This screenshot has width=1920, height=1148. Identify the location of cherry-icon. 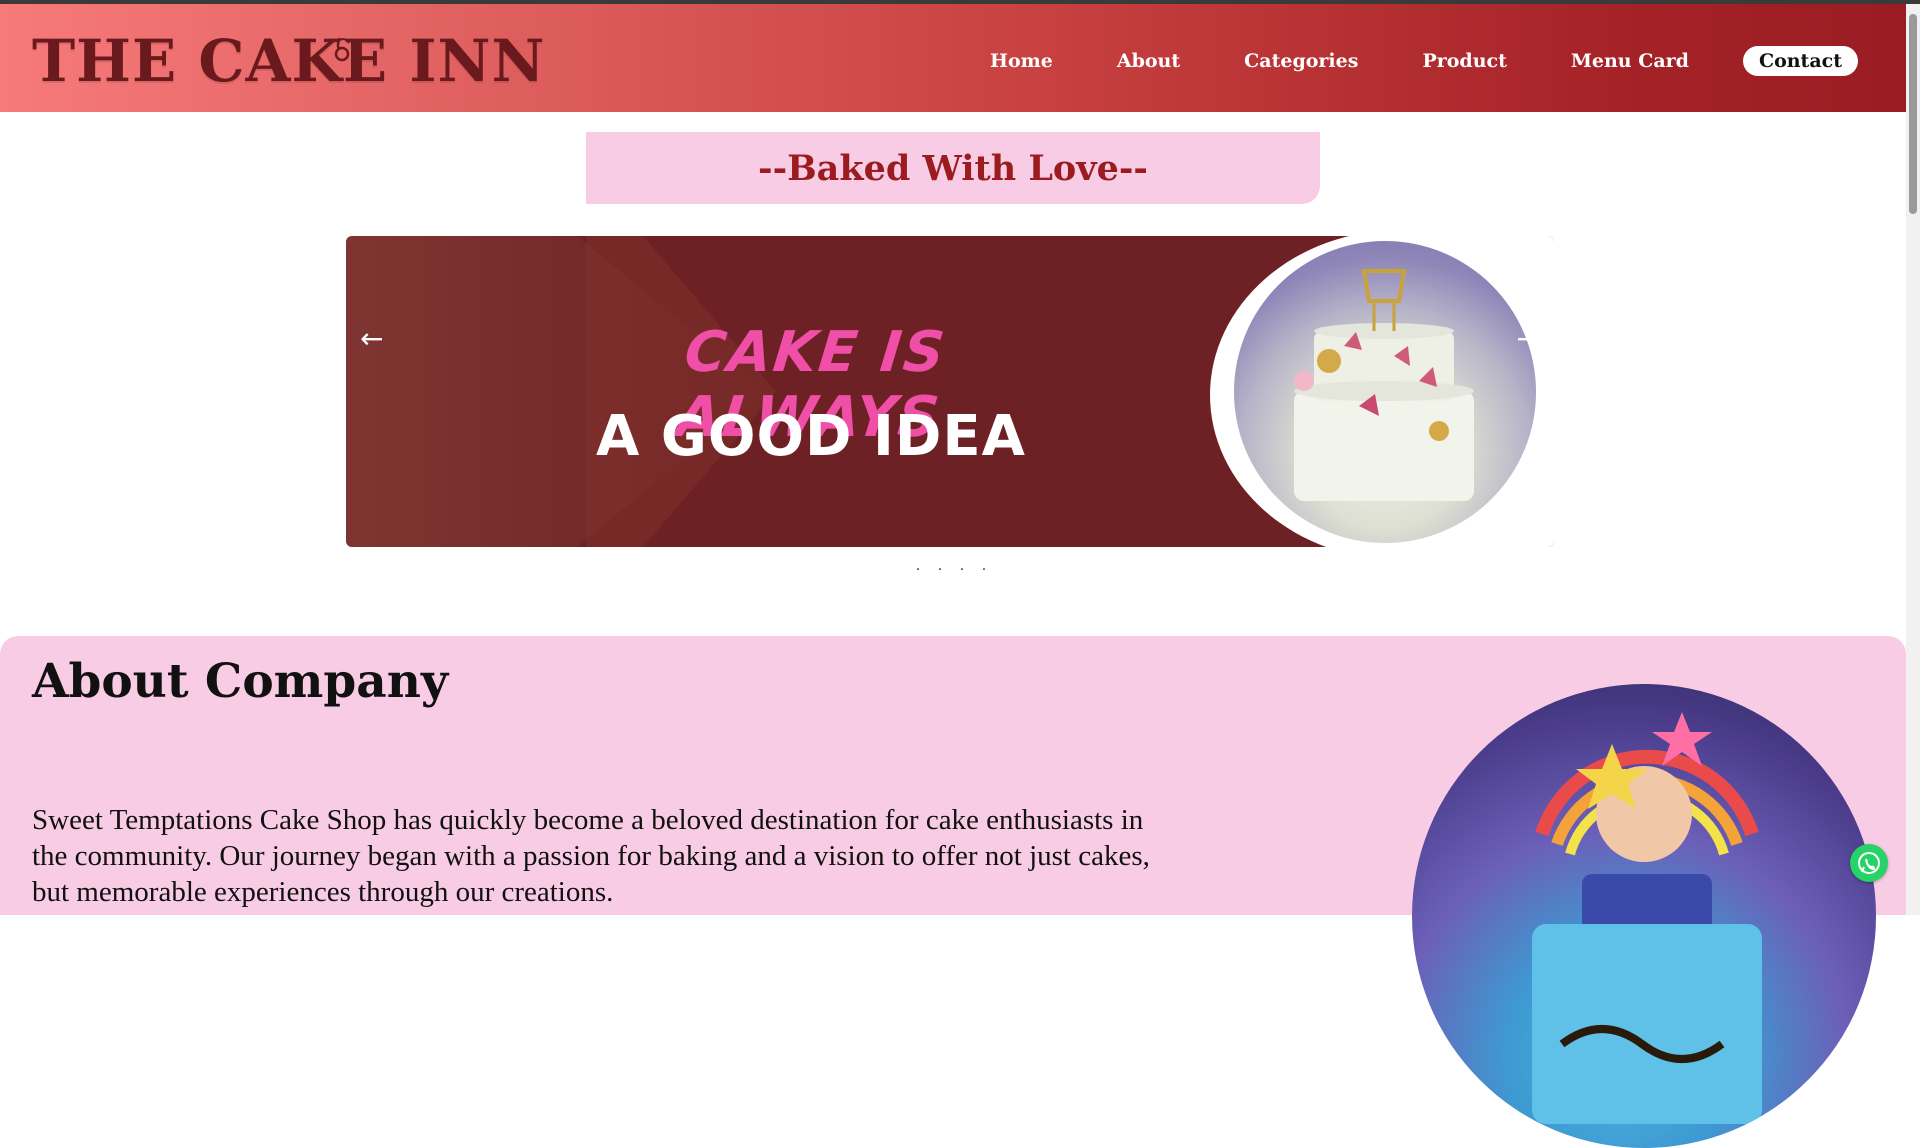
(342, 49).